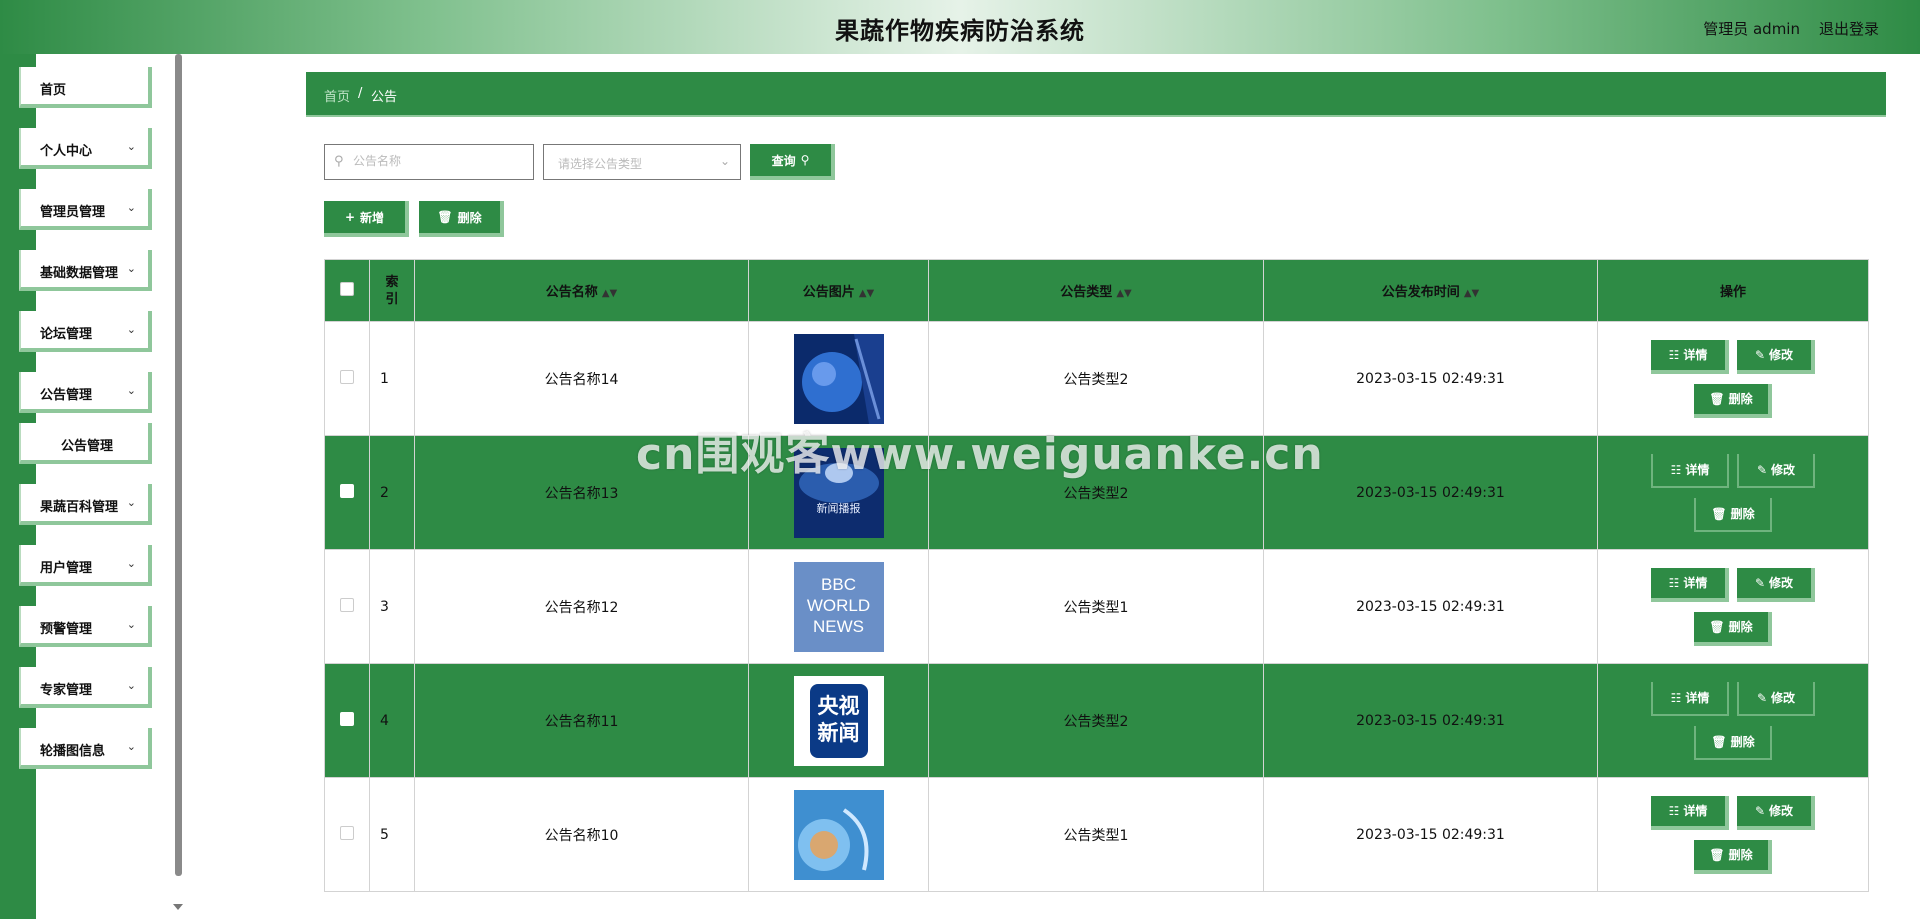 This screenshot has width=1920, height=919. What do you see at coordinates (66, 568) in the screenshot?
I see `sidebar-item-label: 用户管理` at bounding box center [66, 568].